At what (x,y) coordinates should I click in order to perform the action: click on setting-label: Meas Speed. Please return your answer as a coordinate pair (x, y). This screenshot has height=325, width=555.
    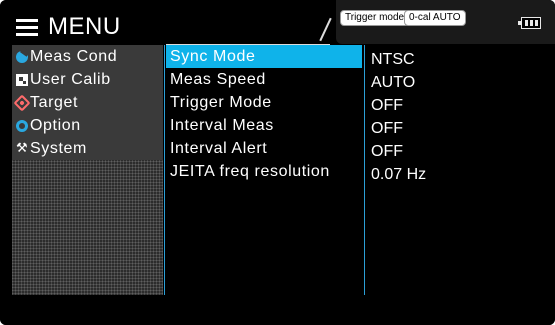
    Looking at the image, I should click on (218, 79).